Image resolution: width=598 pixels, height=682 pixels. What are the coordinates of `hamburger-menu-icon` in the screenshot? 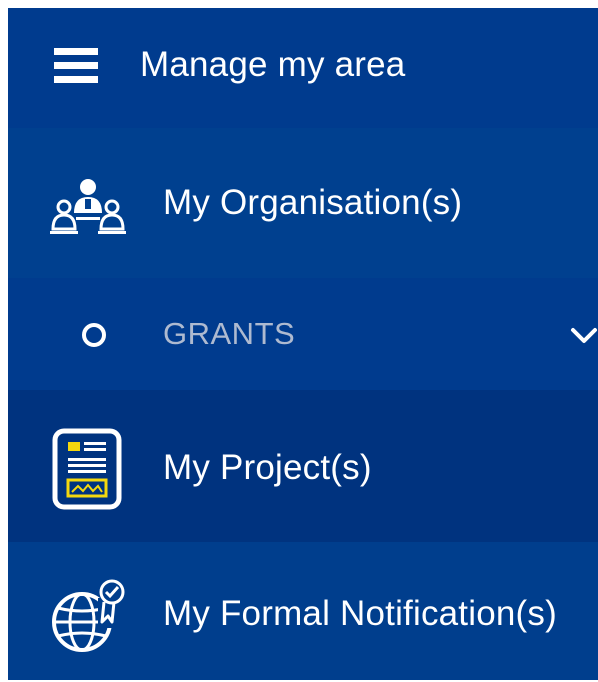 It's located at (76, 66).